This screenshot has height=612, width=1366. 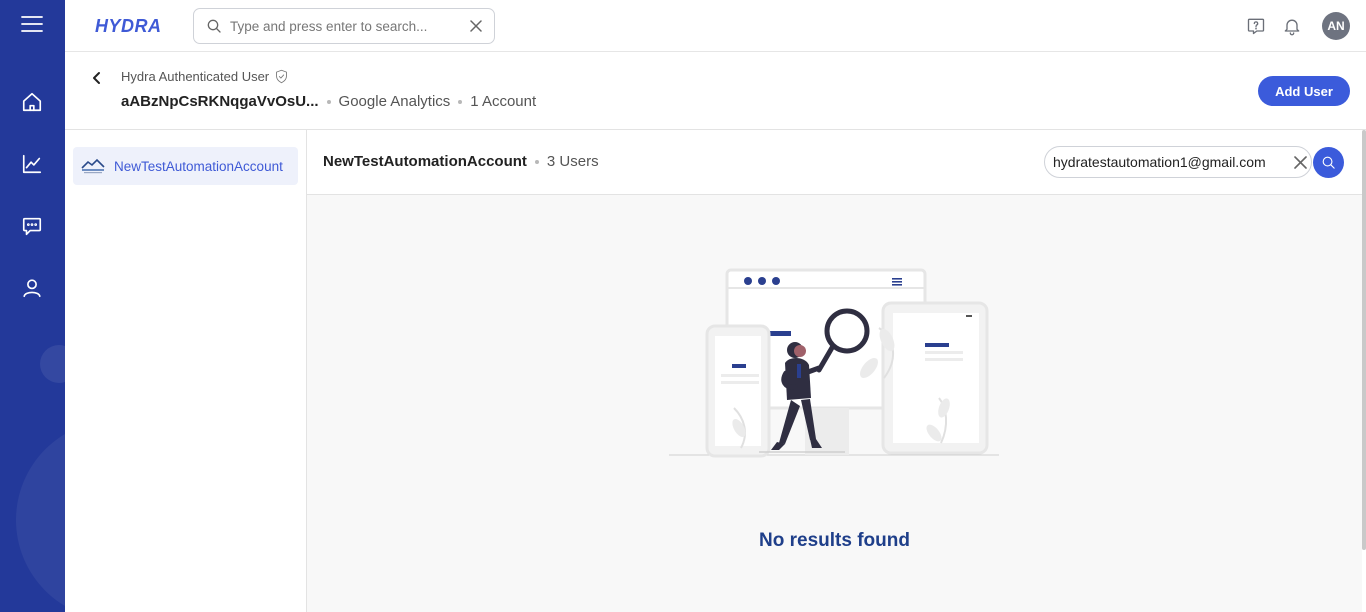 I want to click on chat-icon, so click(x=32, y=226).